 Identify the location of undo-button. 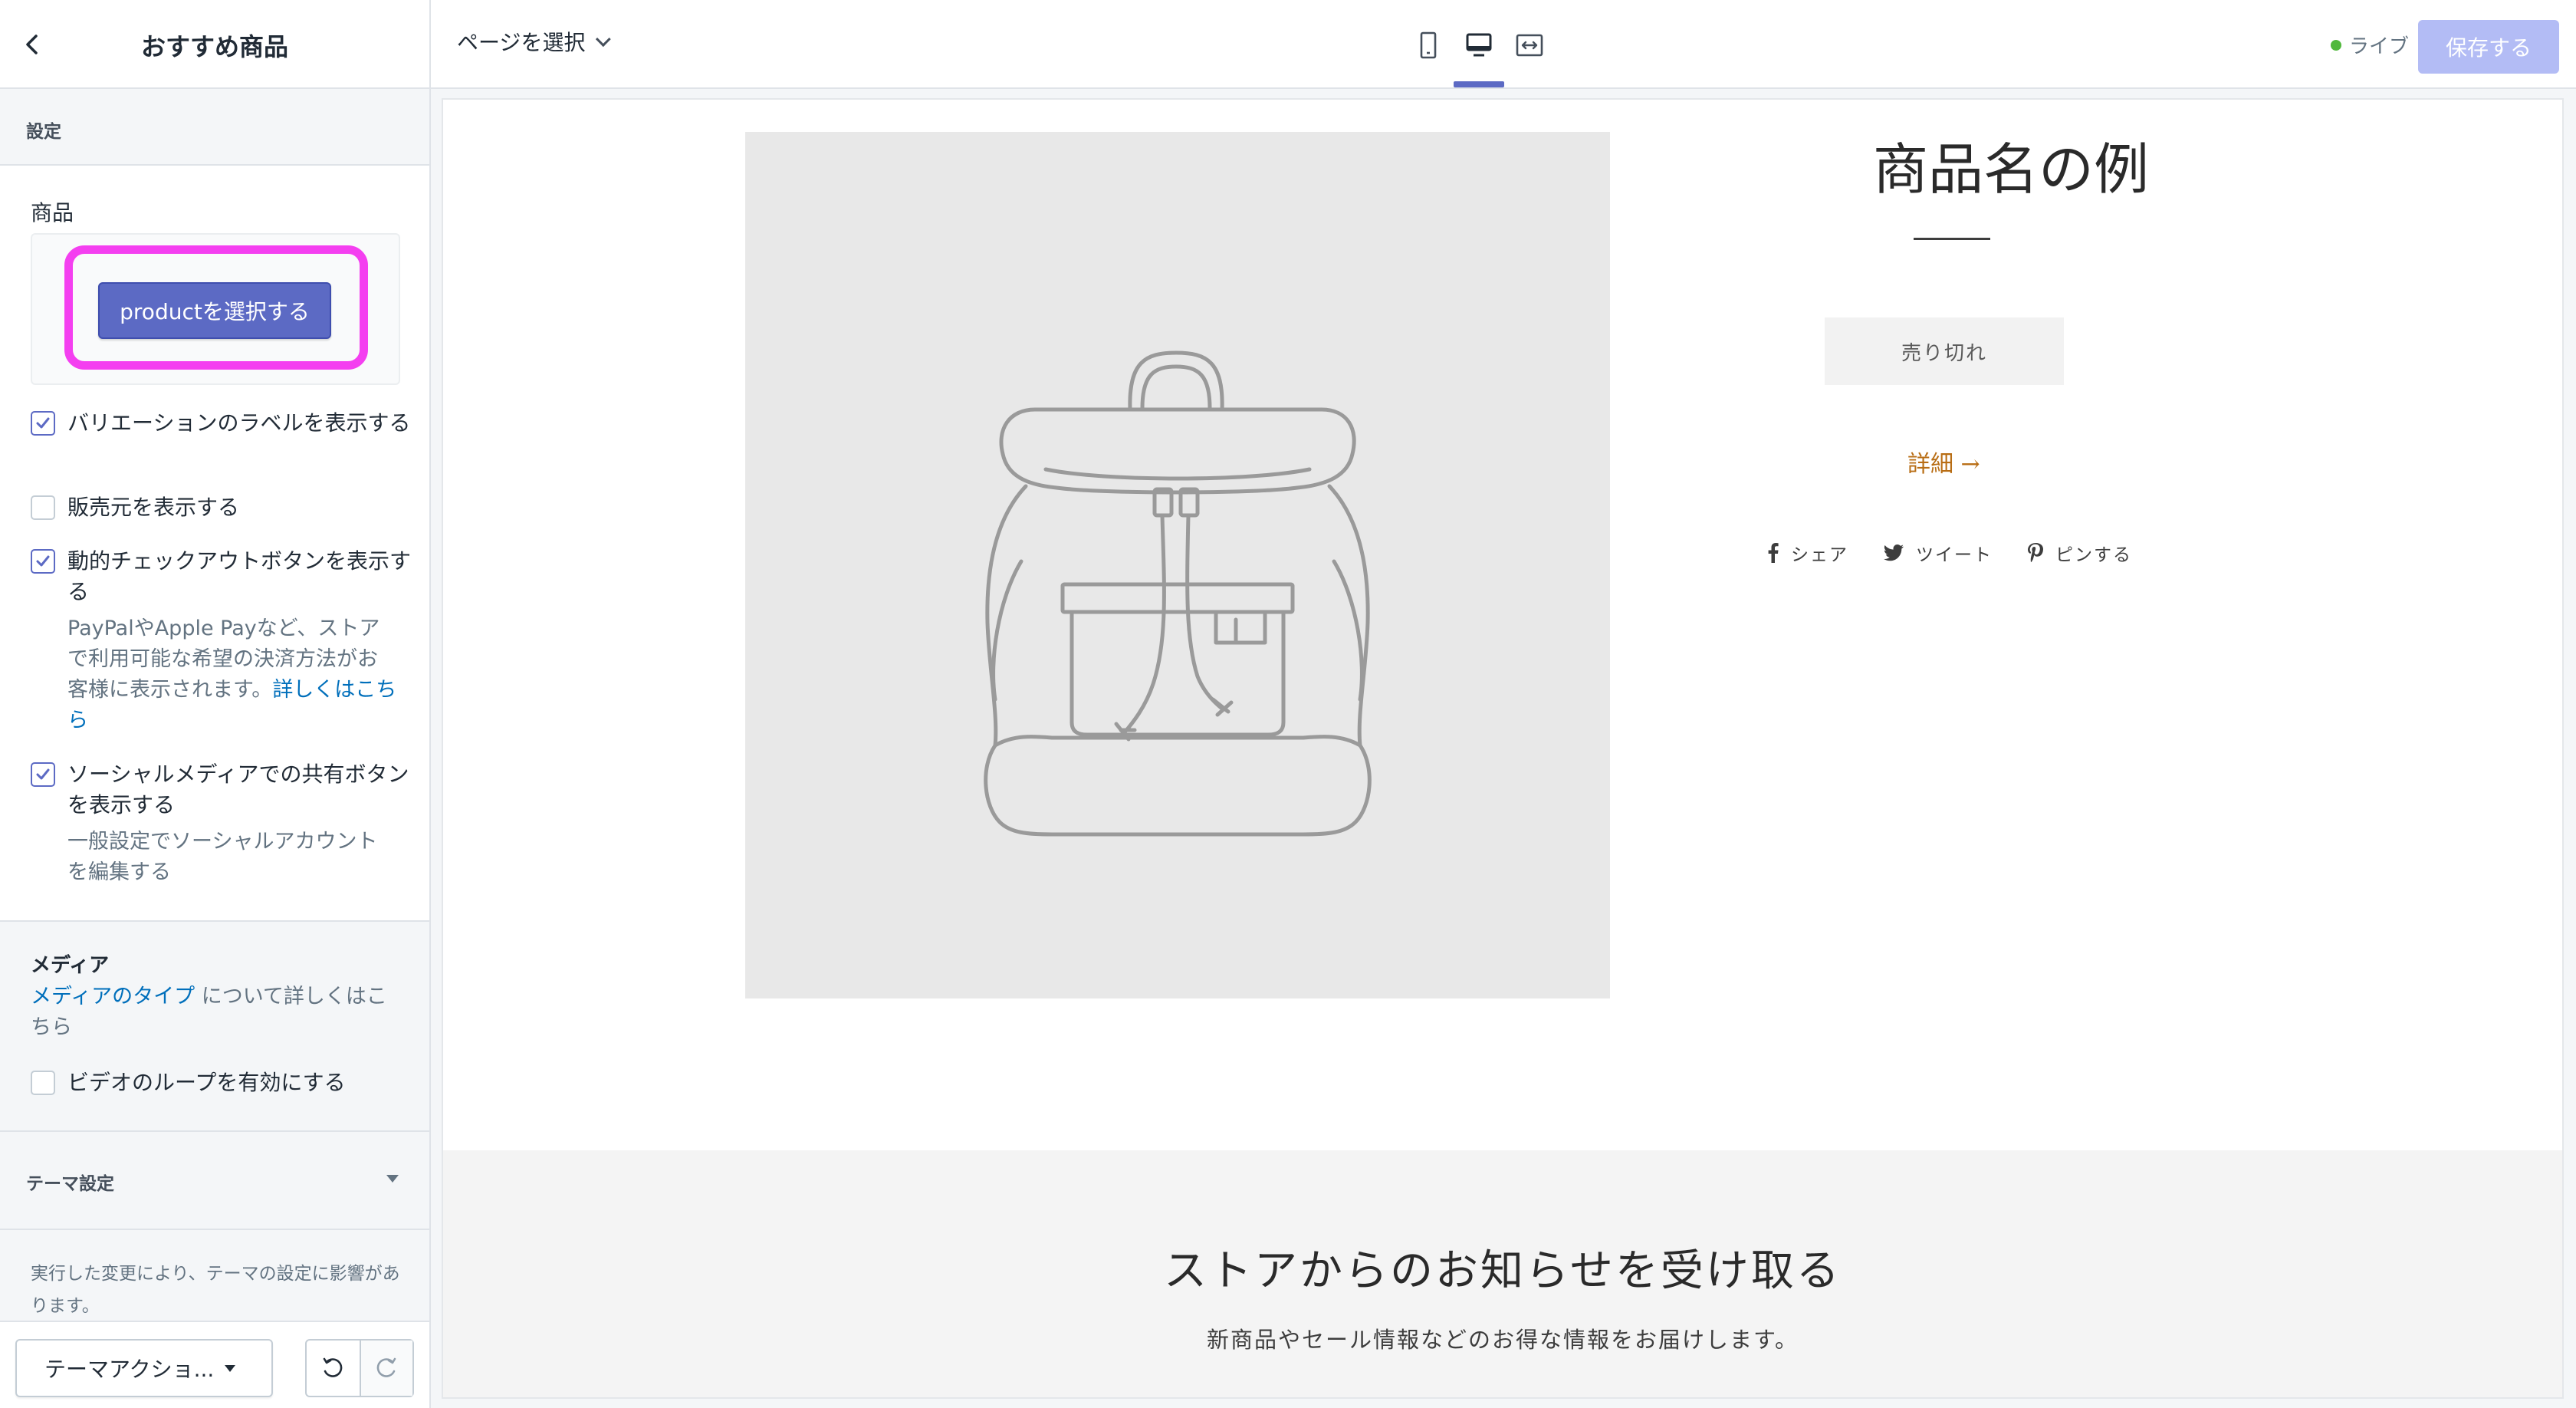
(333, 1368).